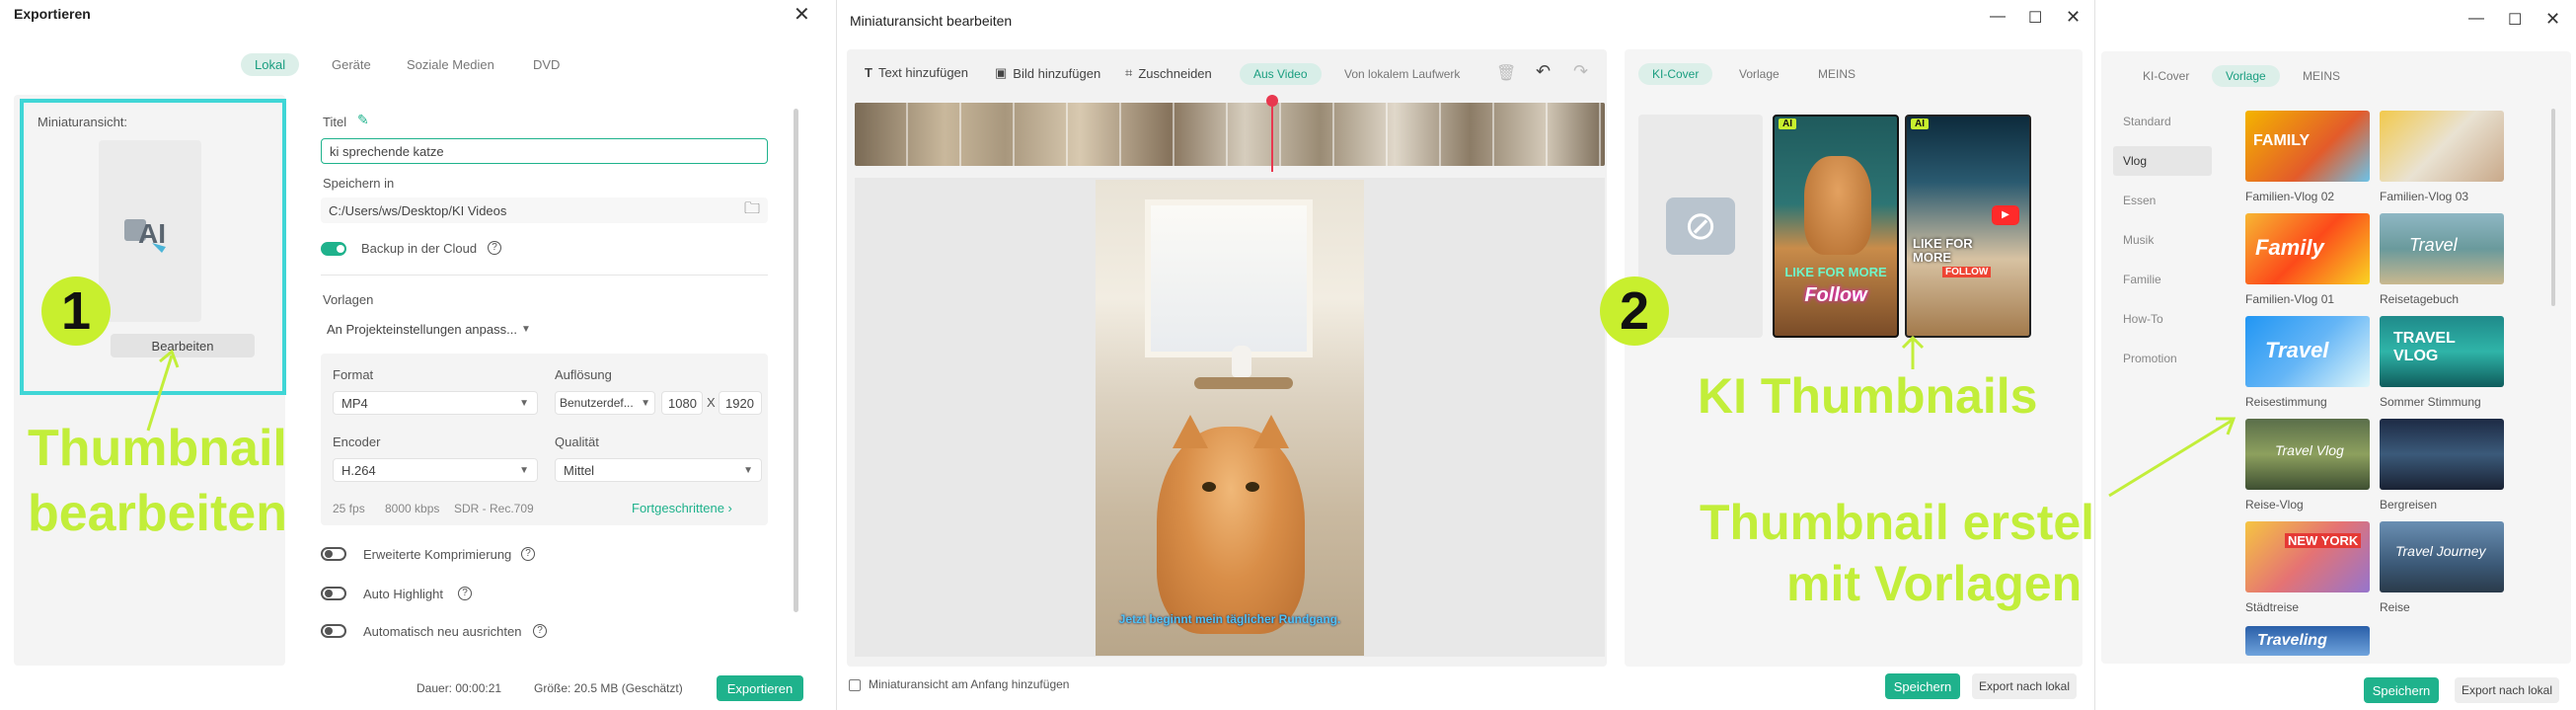  Describe the element at coordinates (333, 593) in the screenshot. I see `highlight-toggle` at that location.